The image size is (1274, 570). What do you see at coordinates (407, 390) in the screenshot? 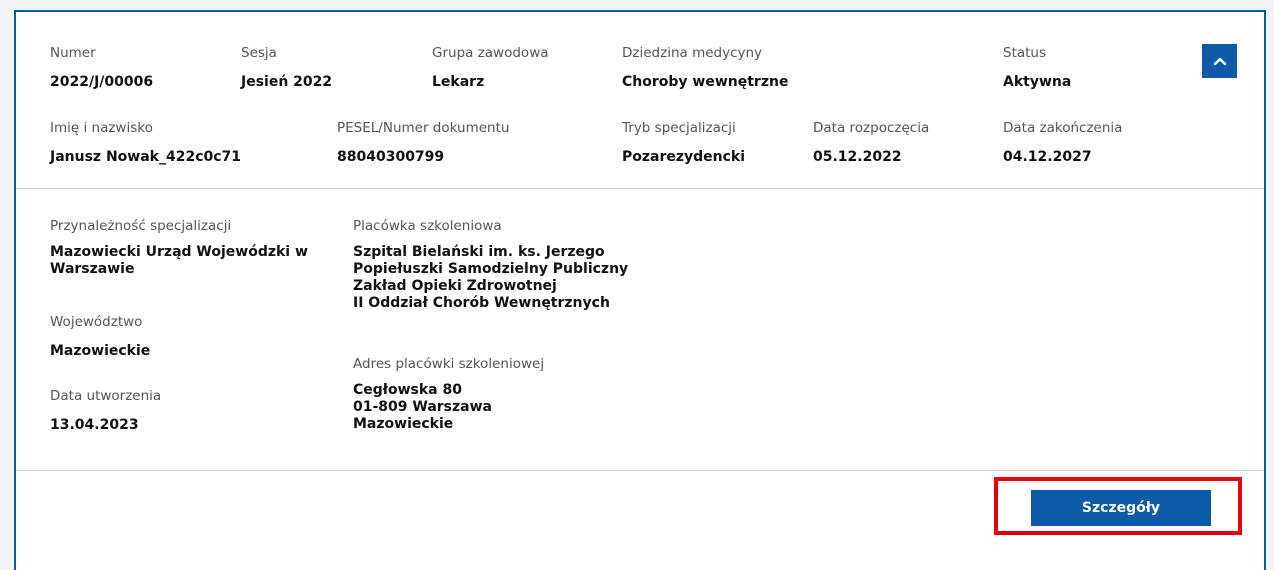
I see `address-line: Cegłowska 80` at bounding box center [407, 390].